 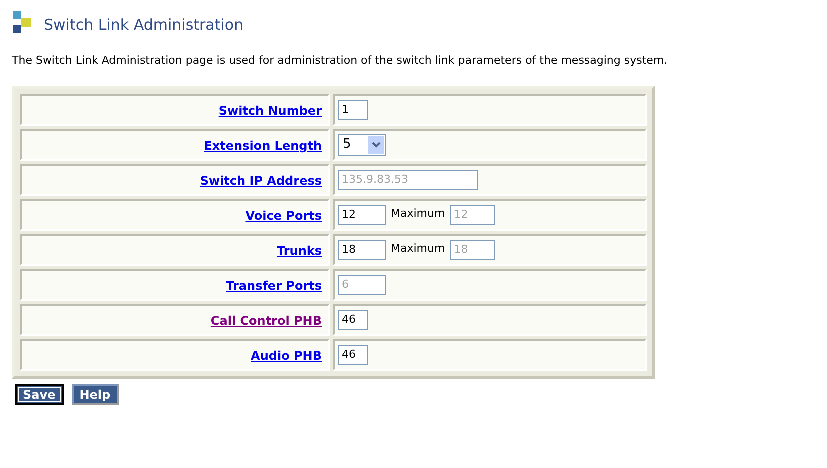 I want to click on extension-length-dropdown: 5, so click(x=362, y=145).